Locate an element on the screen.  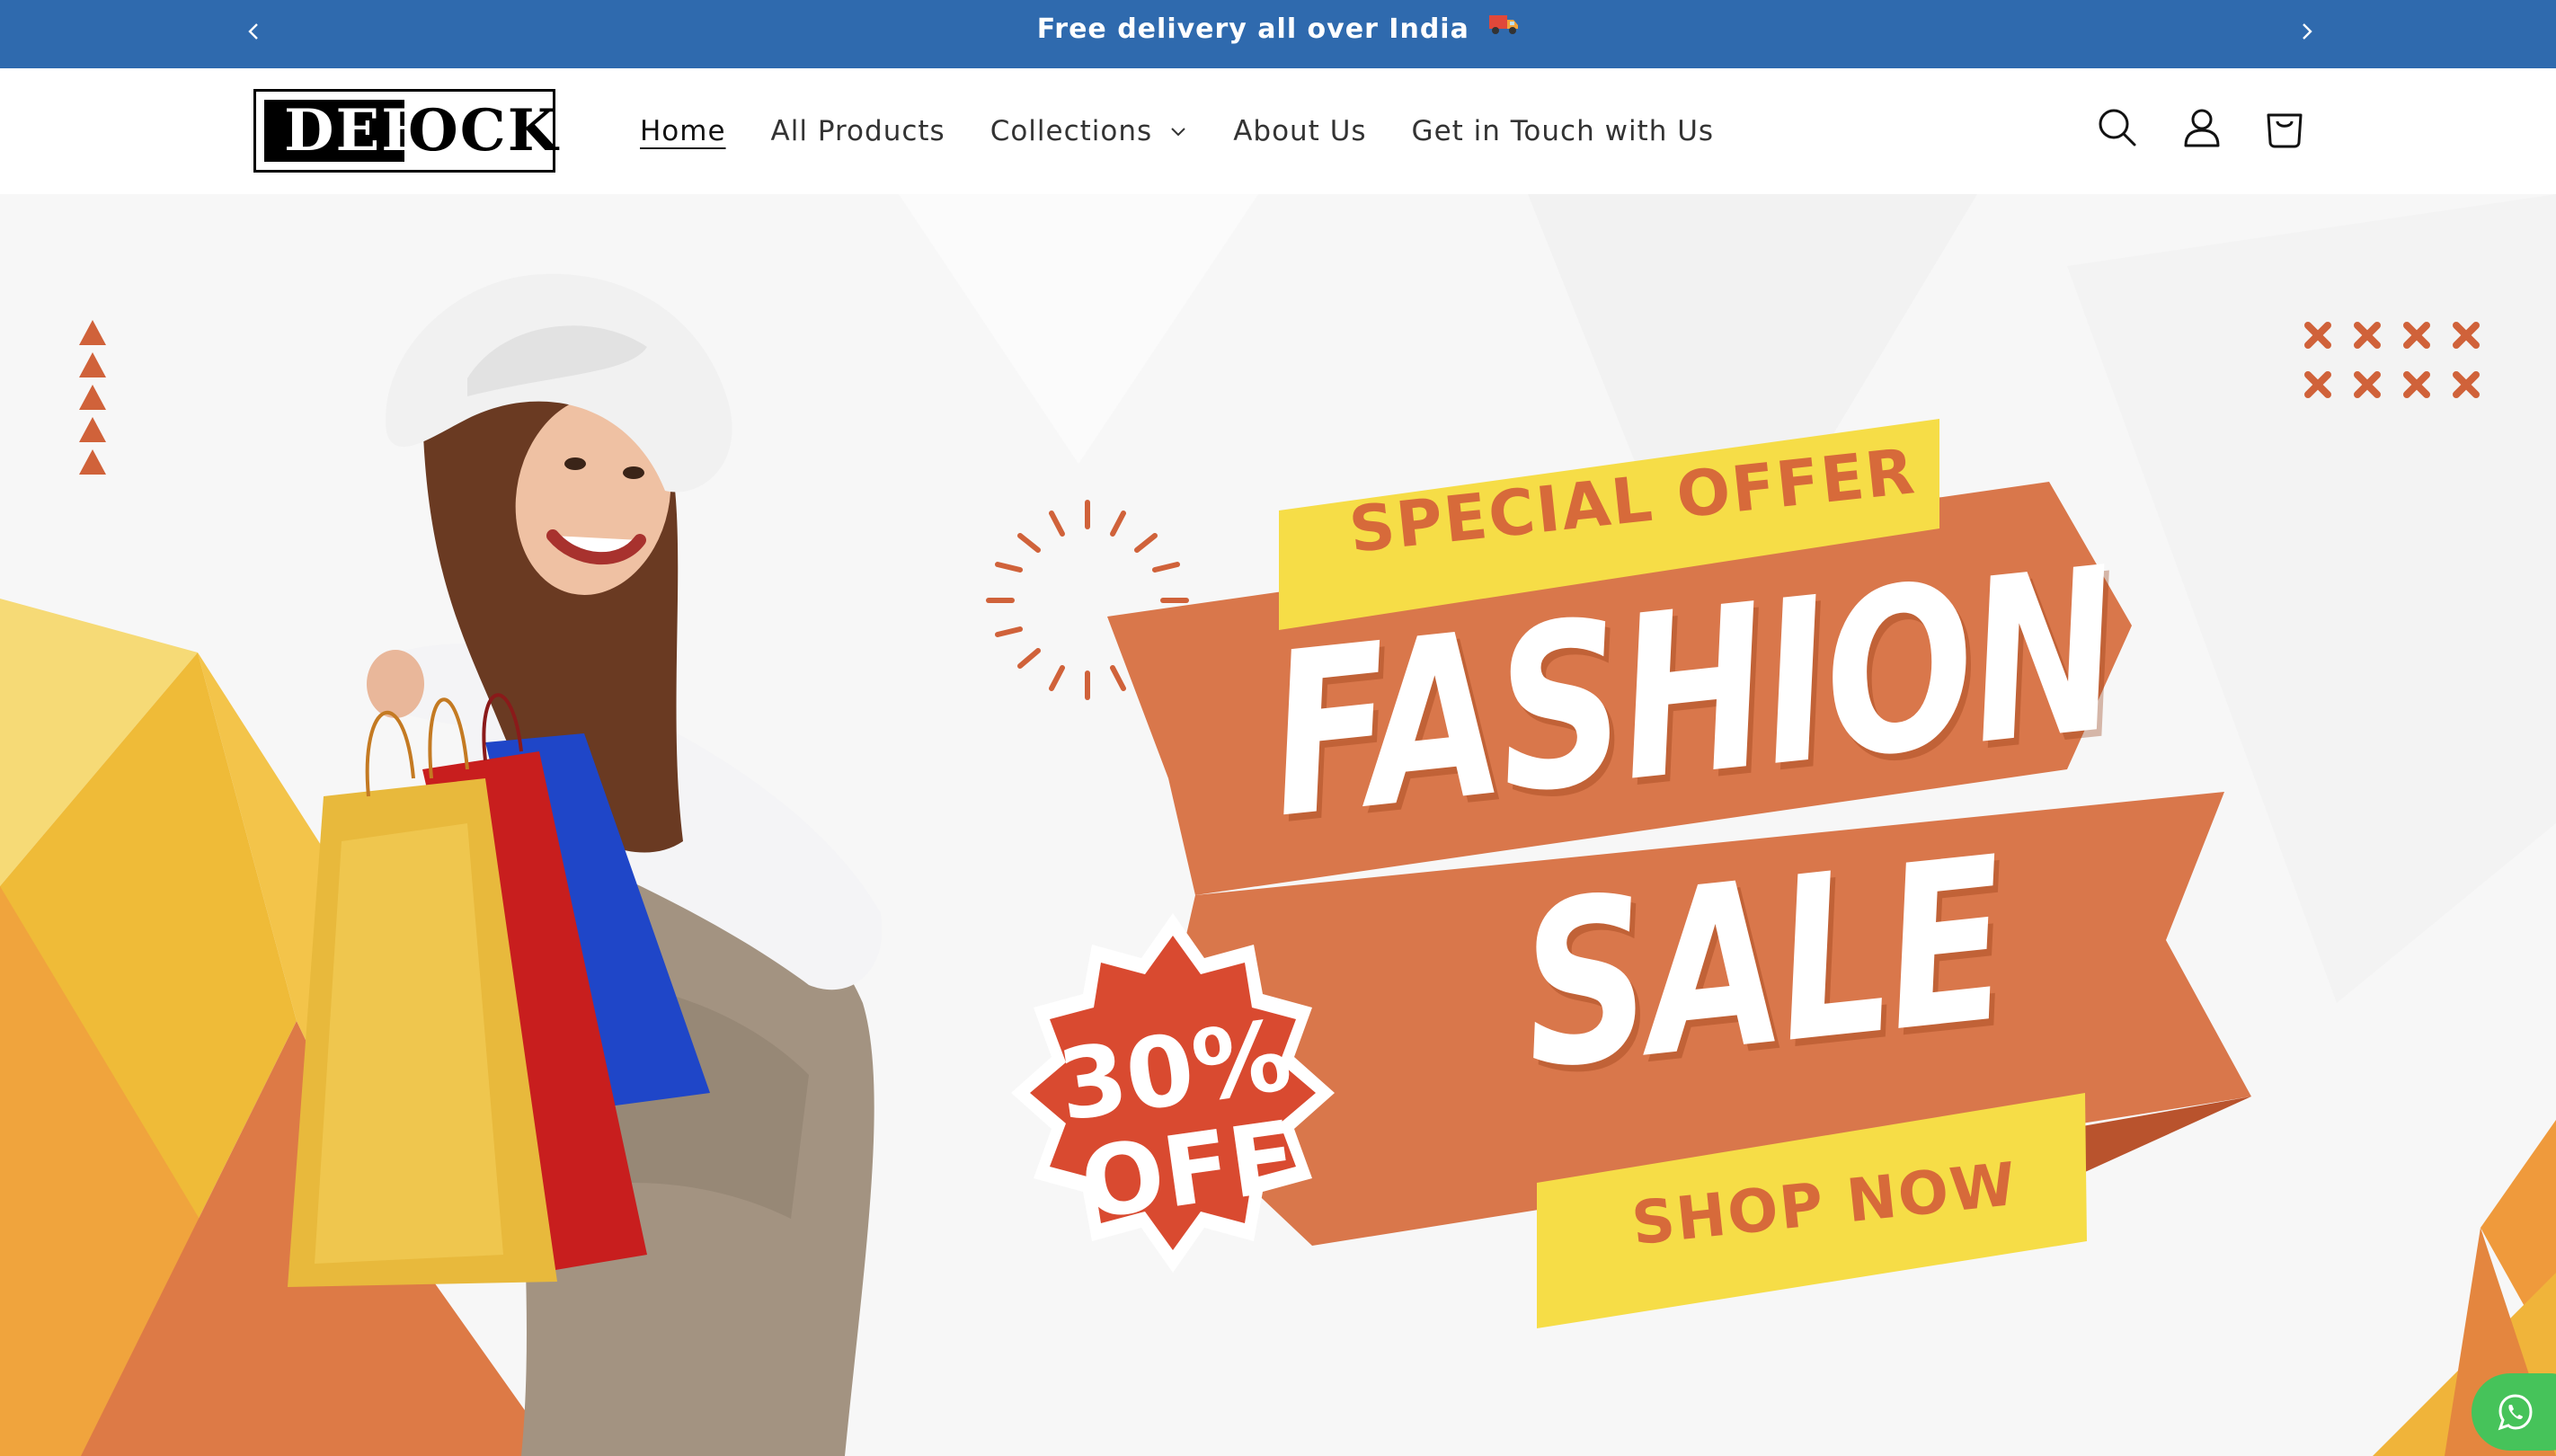
site-logo: DEB OCK is located at coordinates (405, 131).